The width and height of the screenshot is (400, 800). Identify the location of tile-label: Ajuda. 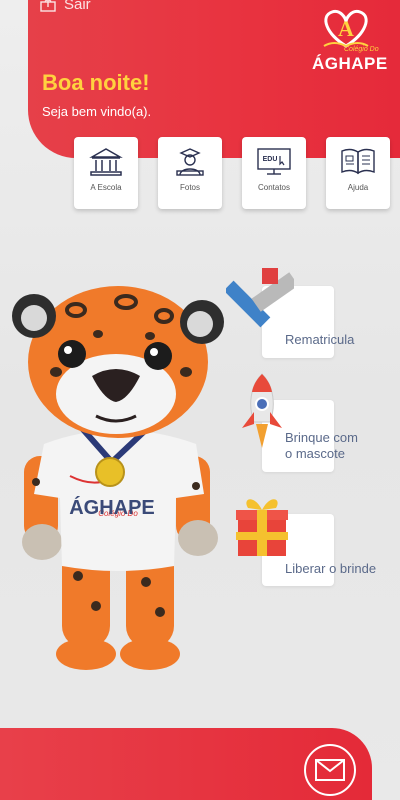
(358, 187).